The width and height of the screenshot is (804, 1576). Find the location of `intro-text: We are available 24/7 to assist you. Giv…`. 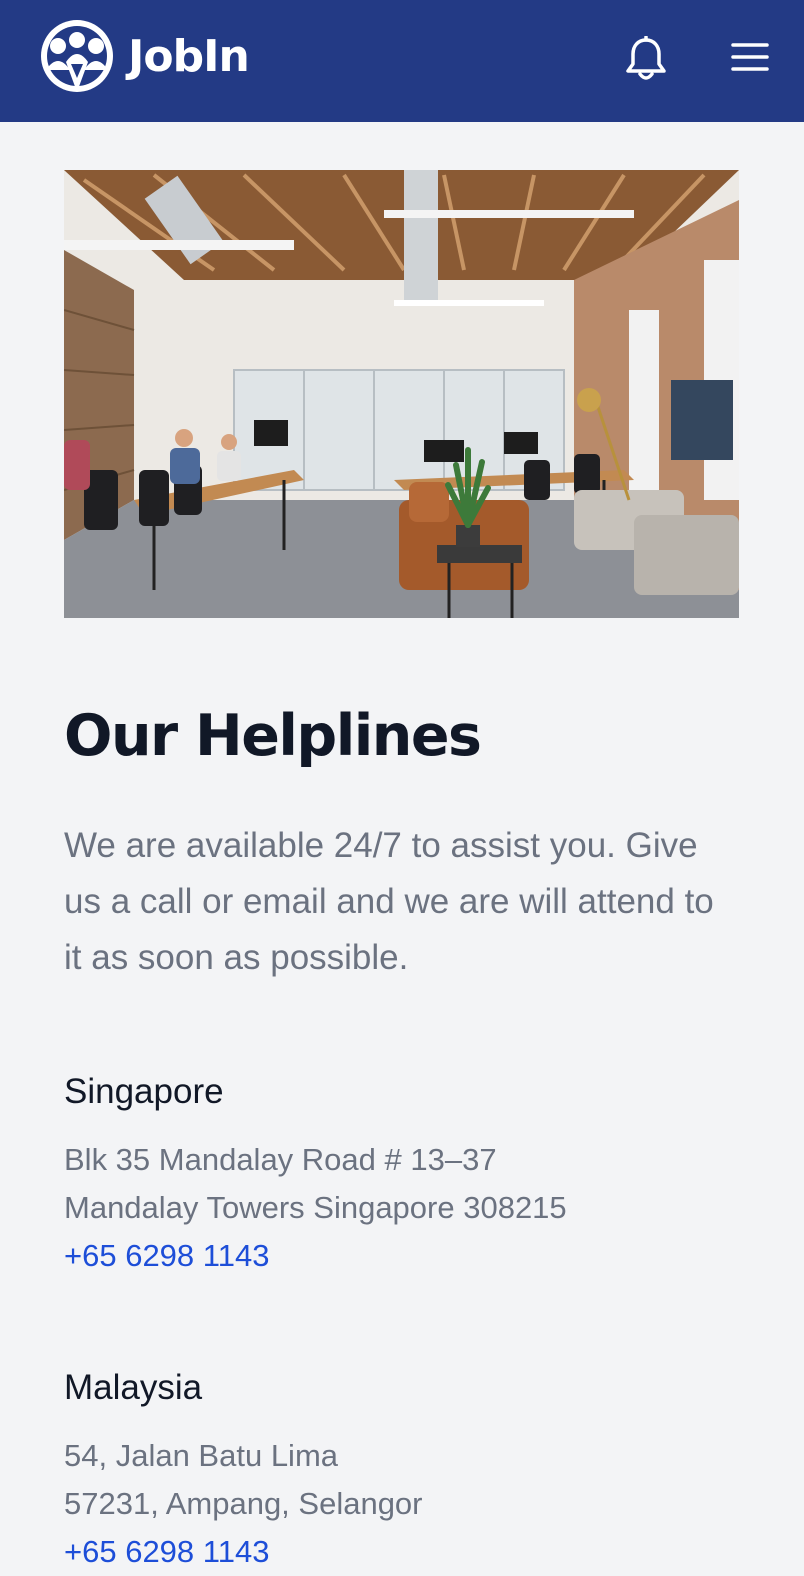

intro-text: We are available 24/7 to assist you. Giv… is located at coordinates (389, 901).